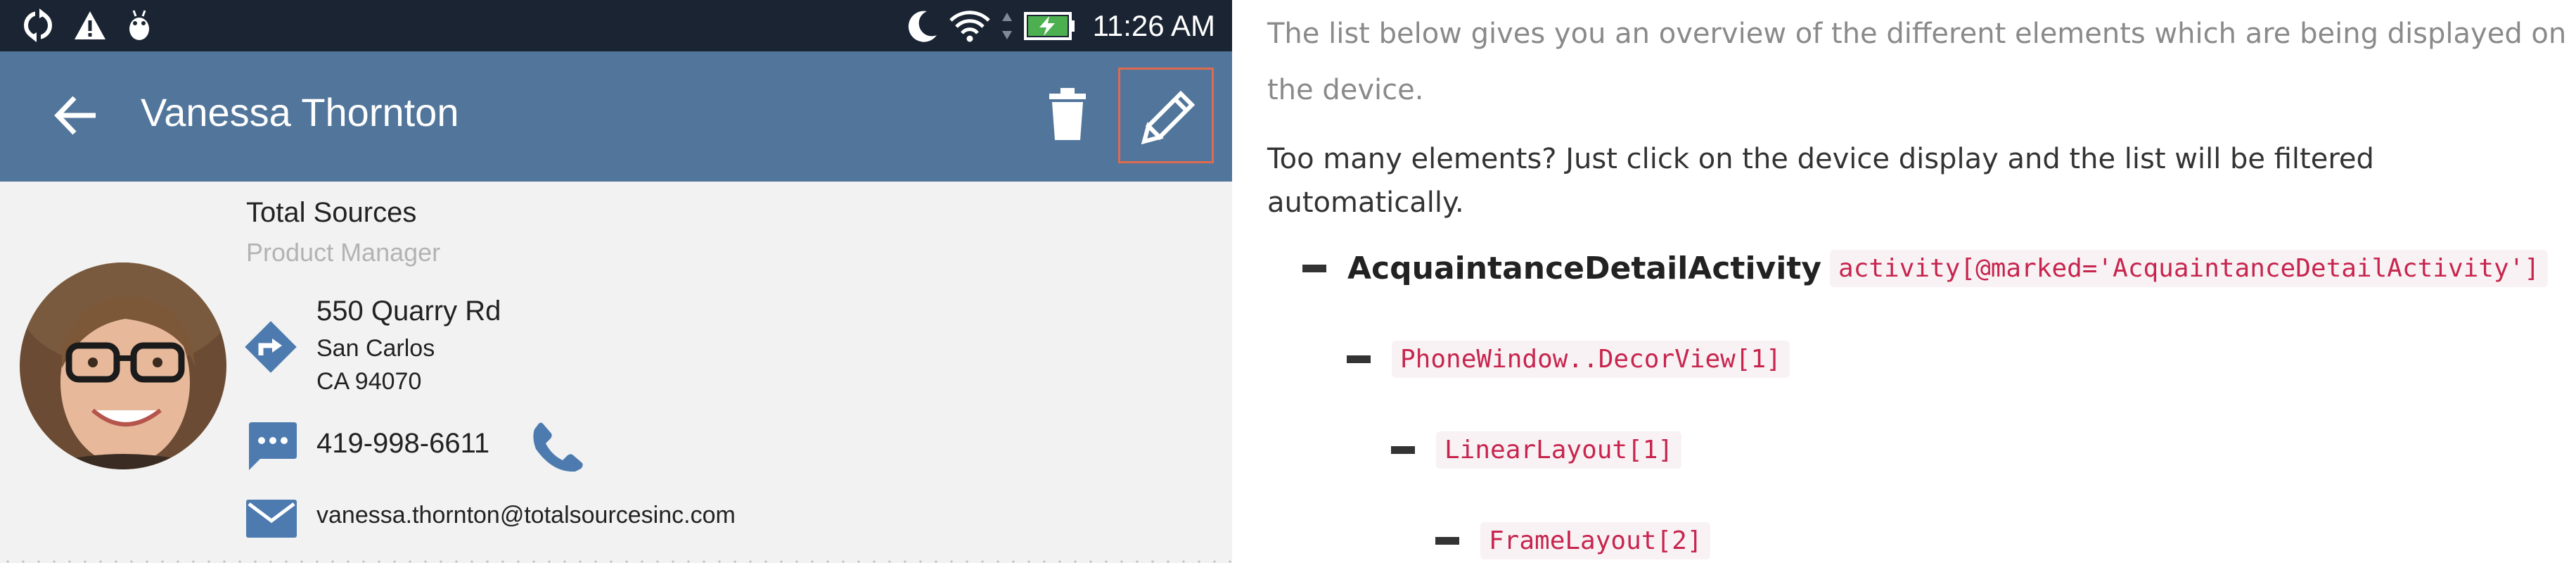 The image size is (2576, 563). Describe the element at coordinates (969, 26) in the screenshot. I see `wifi-icon` at that location.